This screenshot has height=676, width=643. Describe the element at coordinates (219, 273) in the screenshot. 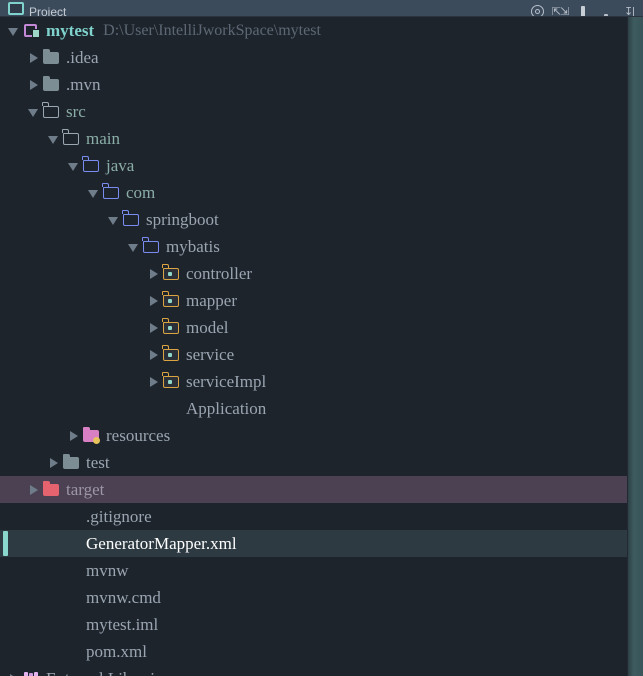

I see `tree-row-label: controller` at that location.